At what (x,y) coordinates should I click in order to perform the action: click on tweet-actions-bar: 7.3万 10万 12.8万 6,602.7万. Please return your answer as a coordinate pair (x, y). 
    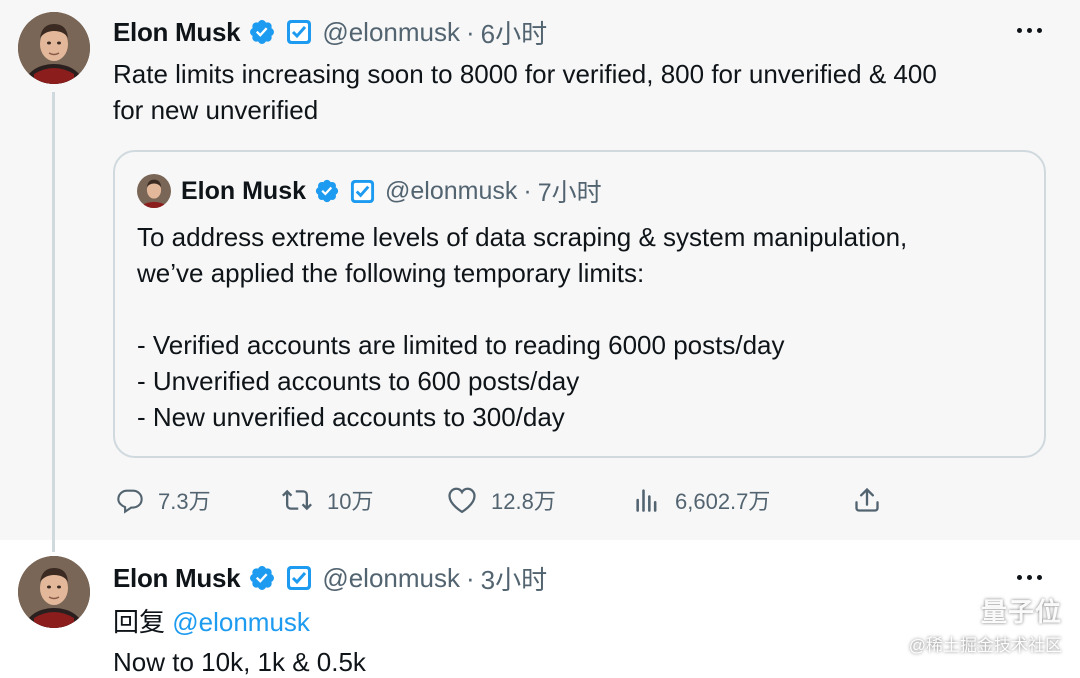
    Looking at the image, I should click on (540, 500).